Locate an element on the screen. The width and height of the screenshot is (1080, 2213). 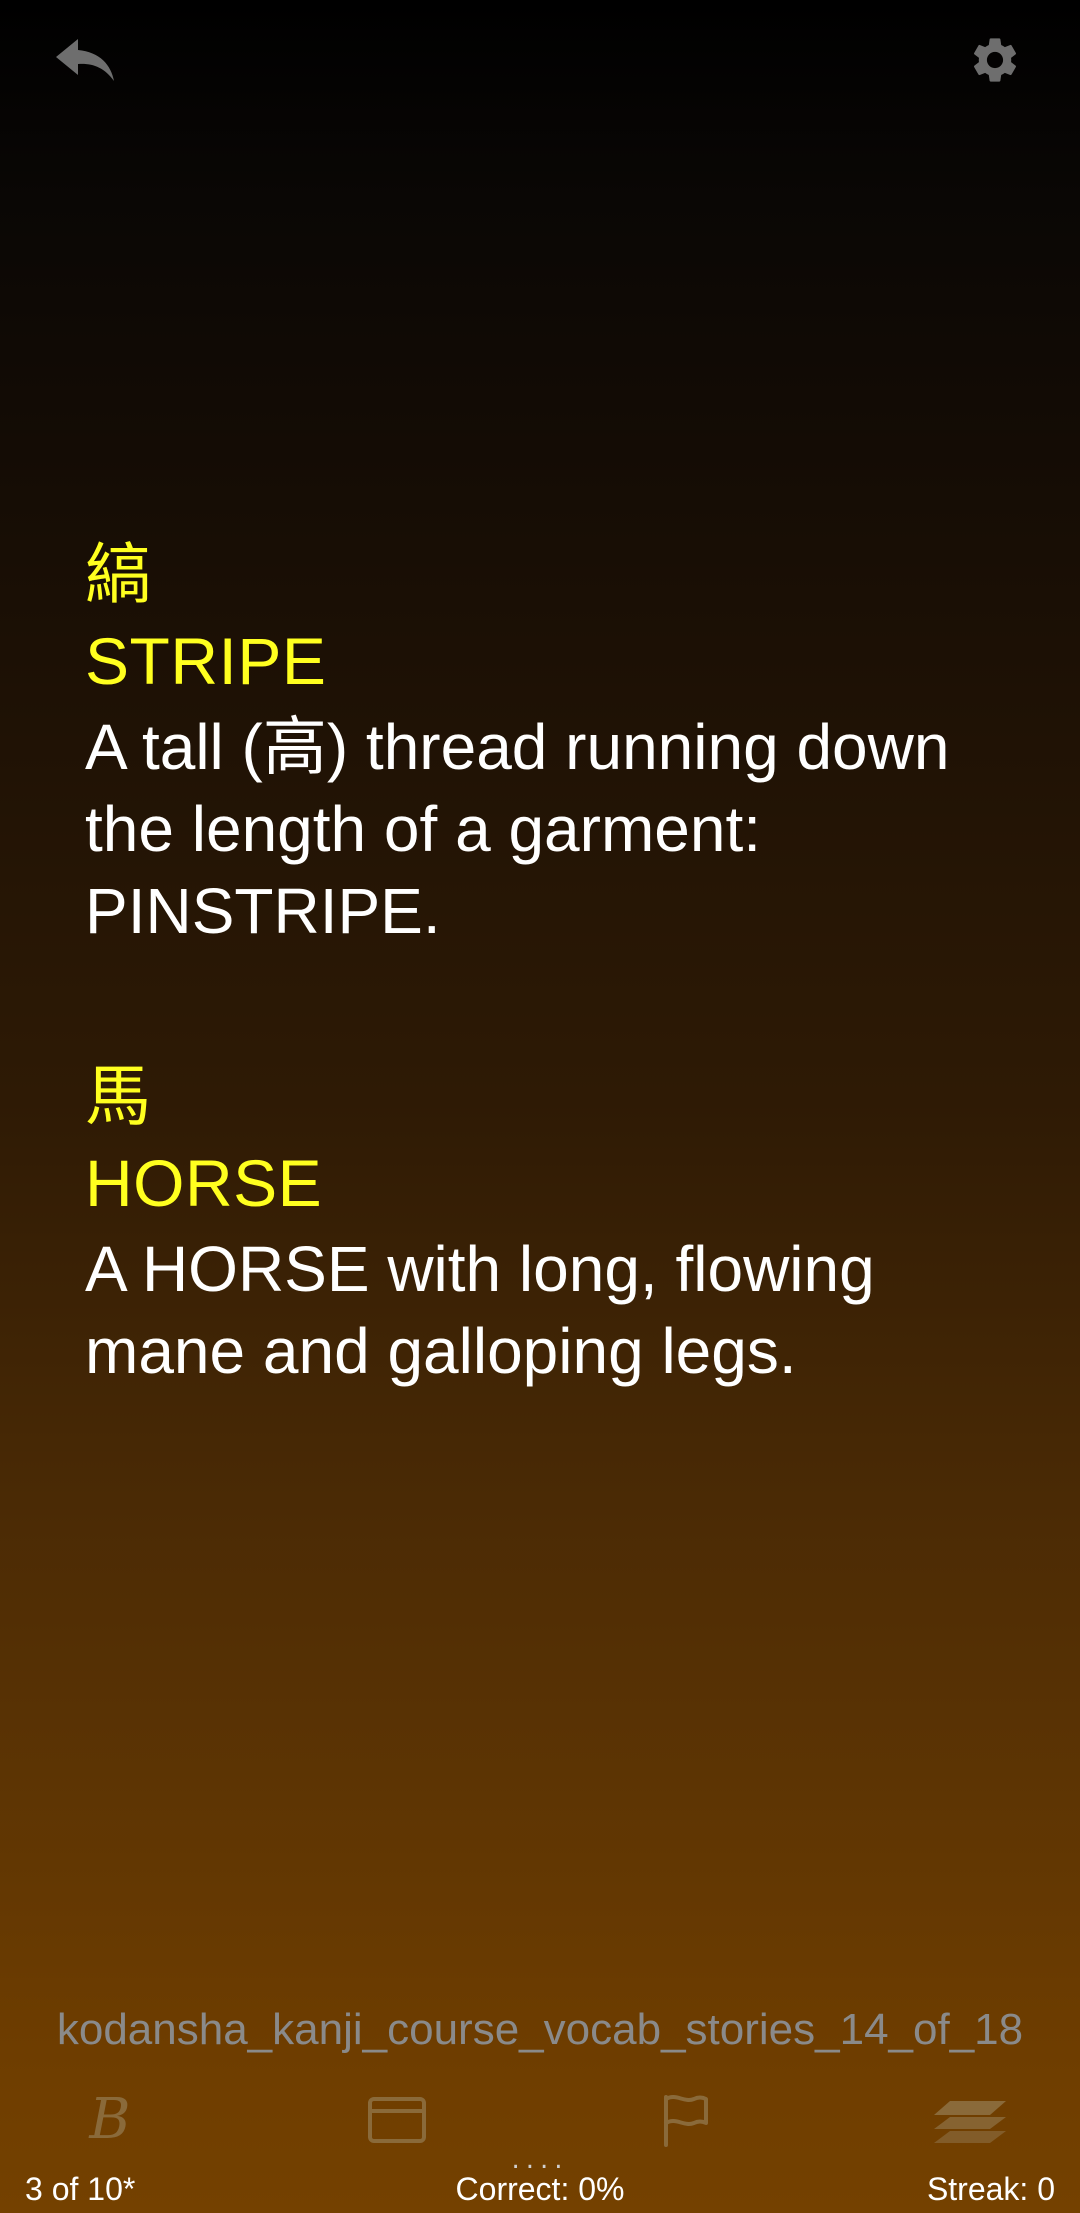
bold-button: B is located at coordinates (110, 2120).